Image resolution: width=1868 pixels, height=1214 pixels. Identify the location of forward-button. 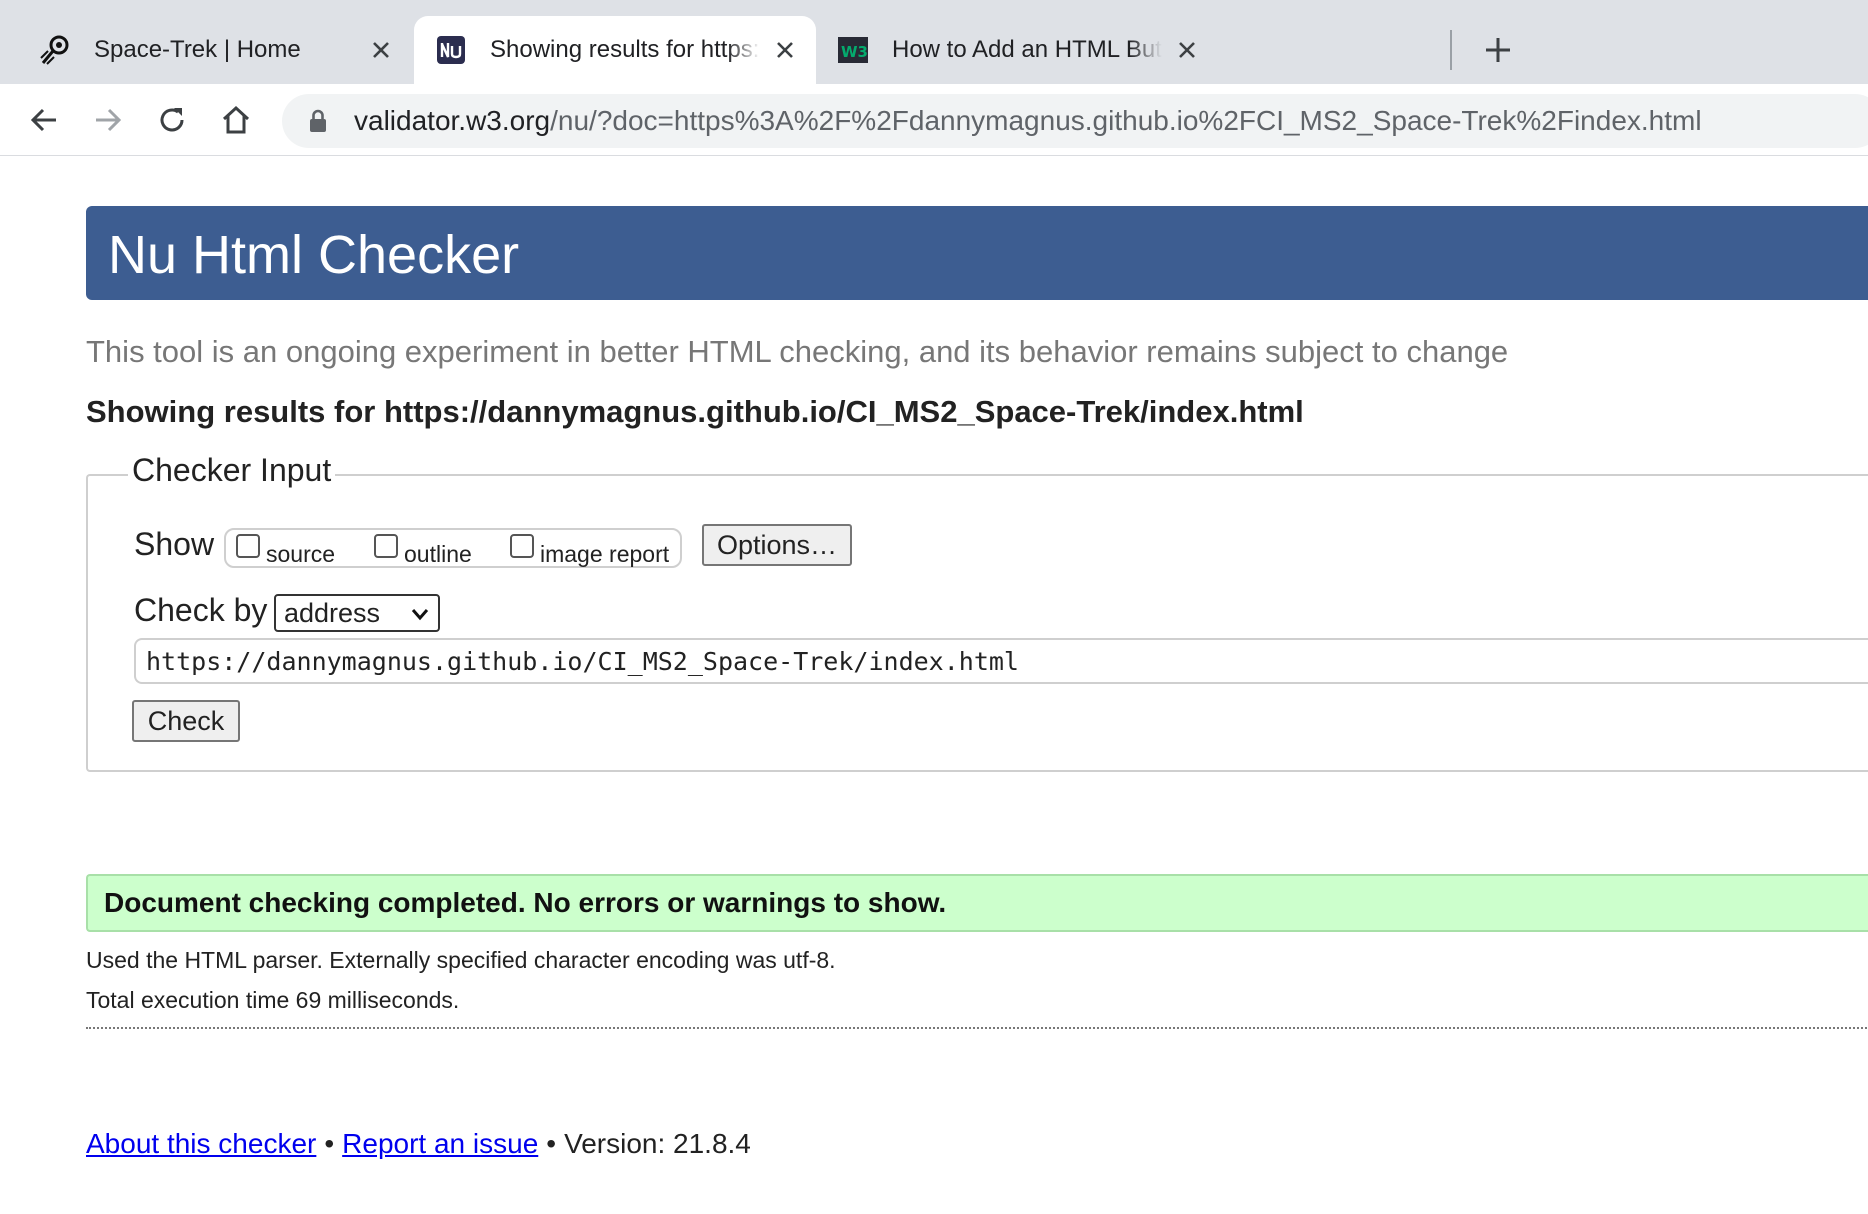
(108, 120).